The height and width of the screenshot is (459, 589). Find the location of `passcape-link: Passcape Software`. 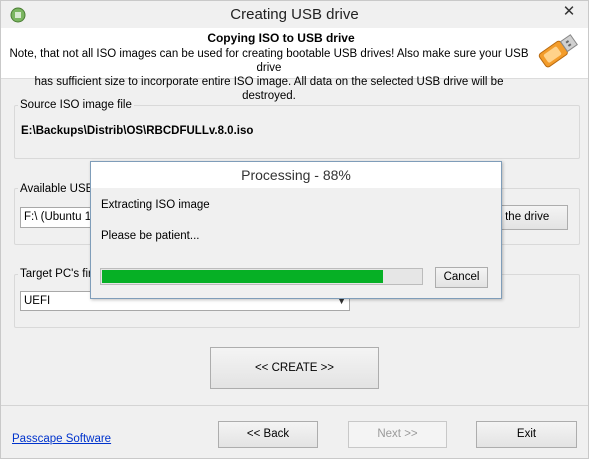

passcape-link: Passcape Software is located at coordinates (61, 439).